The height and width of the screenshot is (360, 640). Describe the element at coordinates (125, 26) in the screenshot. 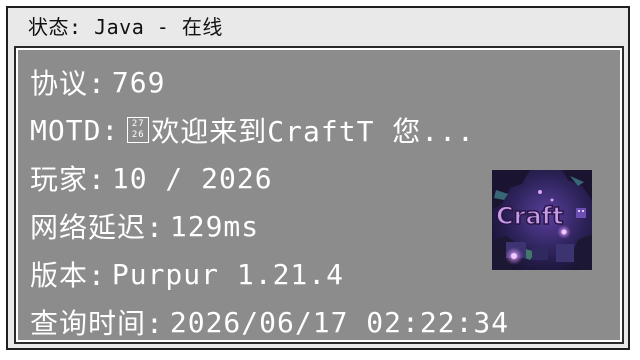

I see `title-text: 状态: Java - 在线` at that location.